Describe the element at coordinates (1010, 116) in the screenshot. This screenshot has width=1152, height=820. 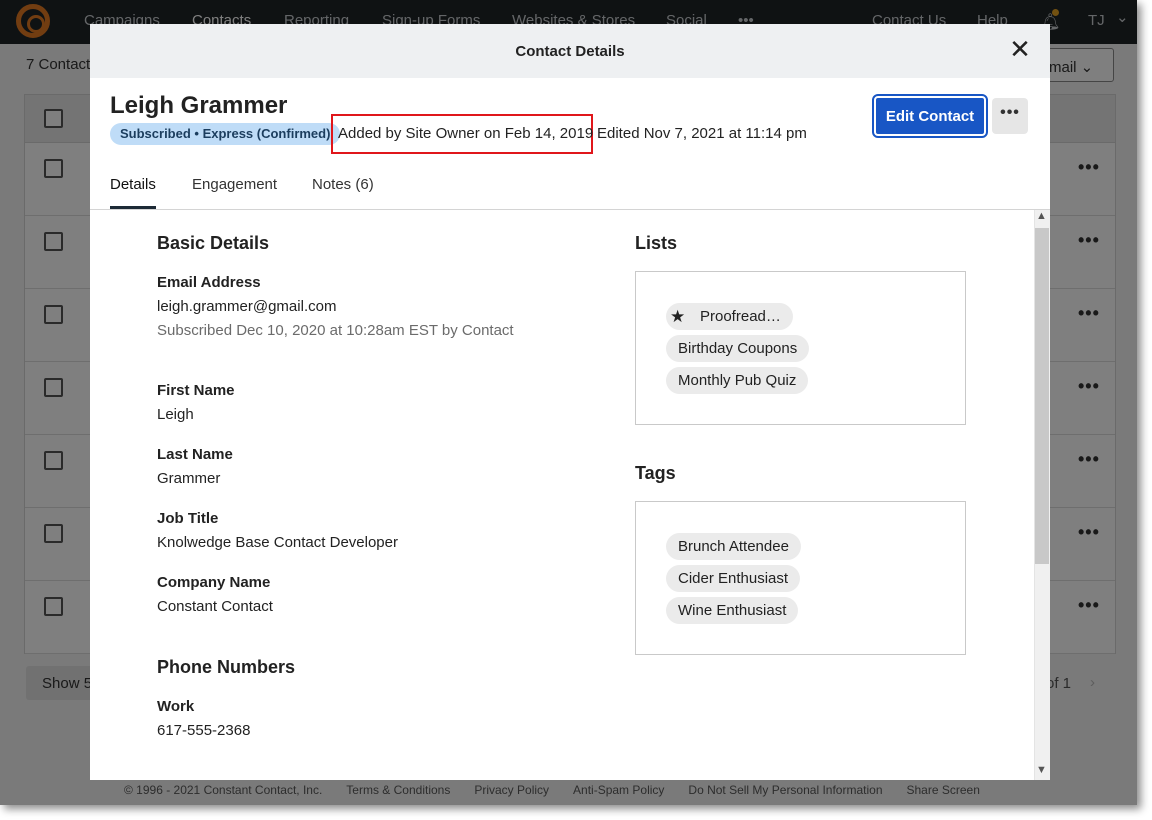
I see `more-actions-button: •••` at that location.